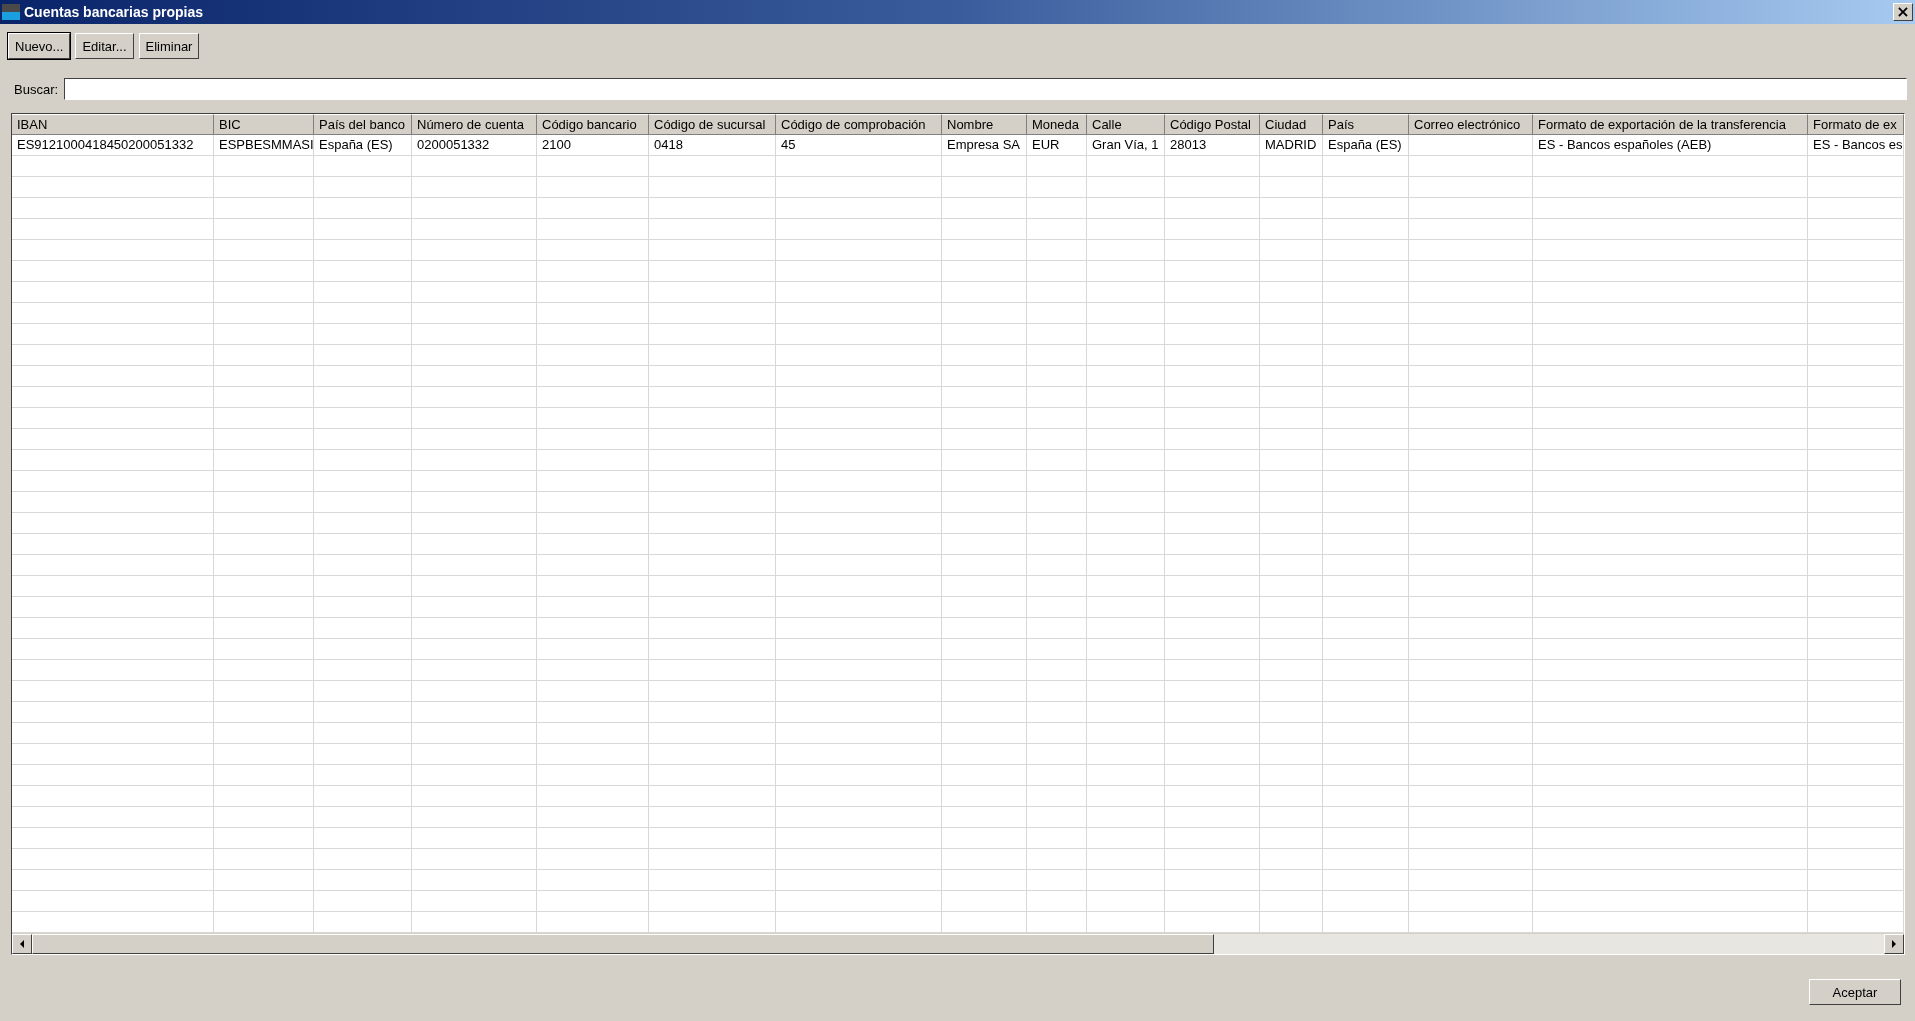 Image resolution: width=1915 pixels, height=1021 pixels. I want to click on scroll-left-button, so click(22, 944).